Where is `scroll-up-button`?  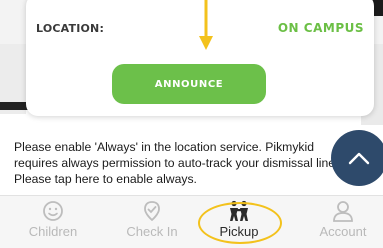
scroll-up-button is located at coordinates (357, 158).